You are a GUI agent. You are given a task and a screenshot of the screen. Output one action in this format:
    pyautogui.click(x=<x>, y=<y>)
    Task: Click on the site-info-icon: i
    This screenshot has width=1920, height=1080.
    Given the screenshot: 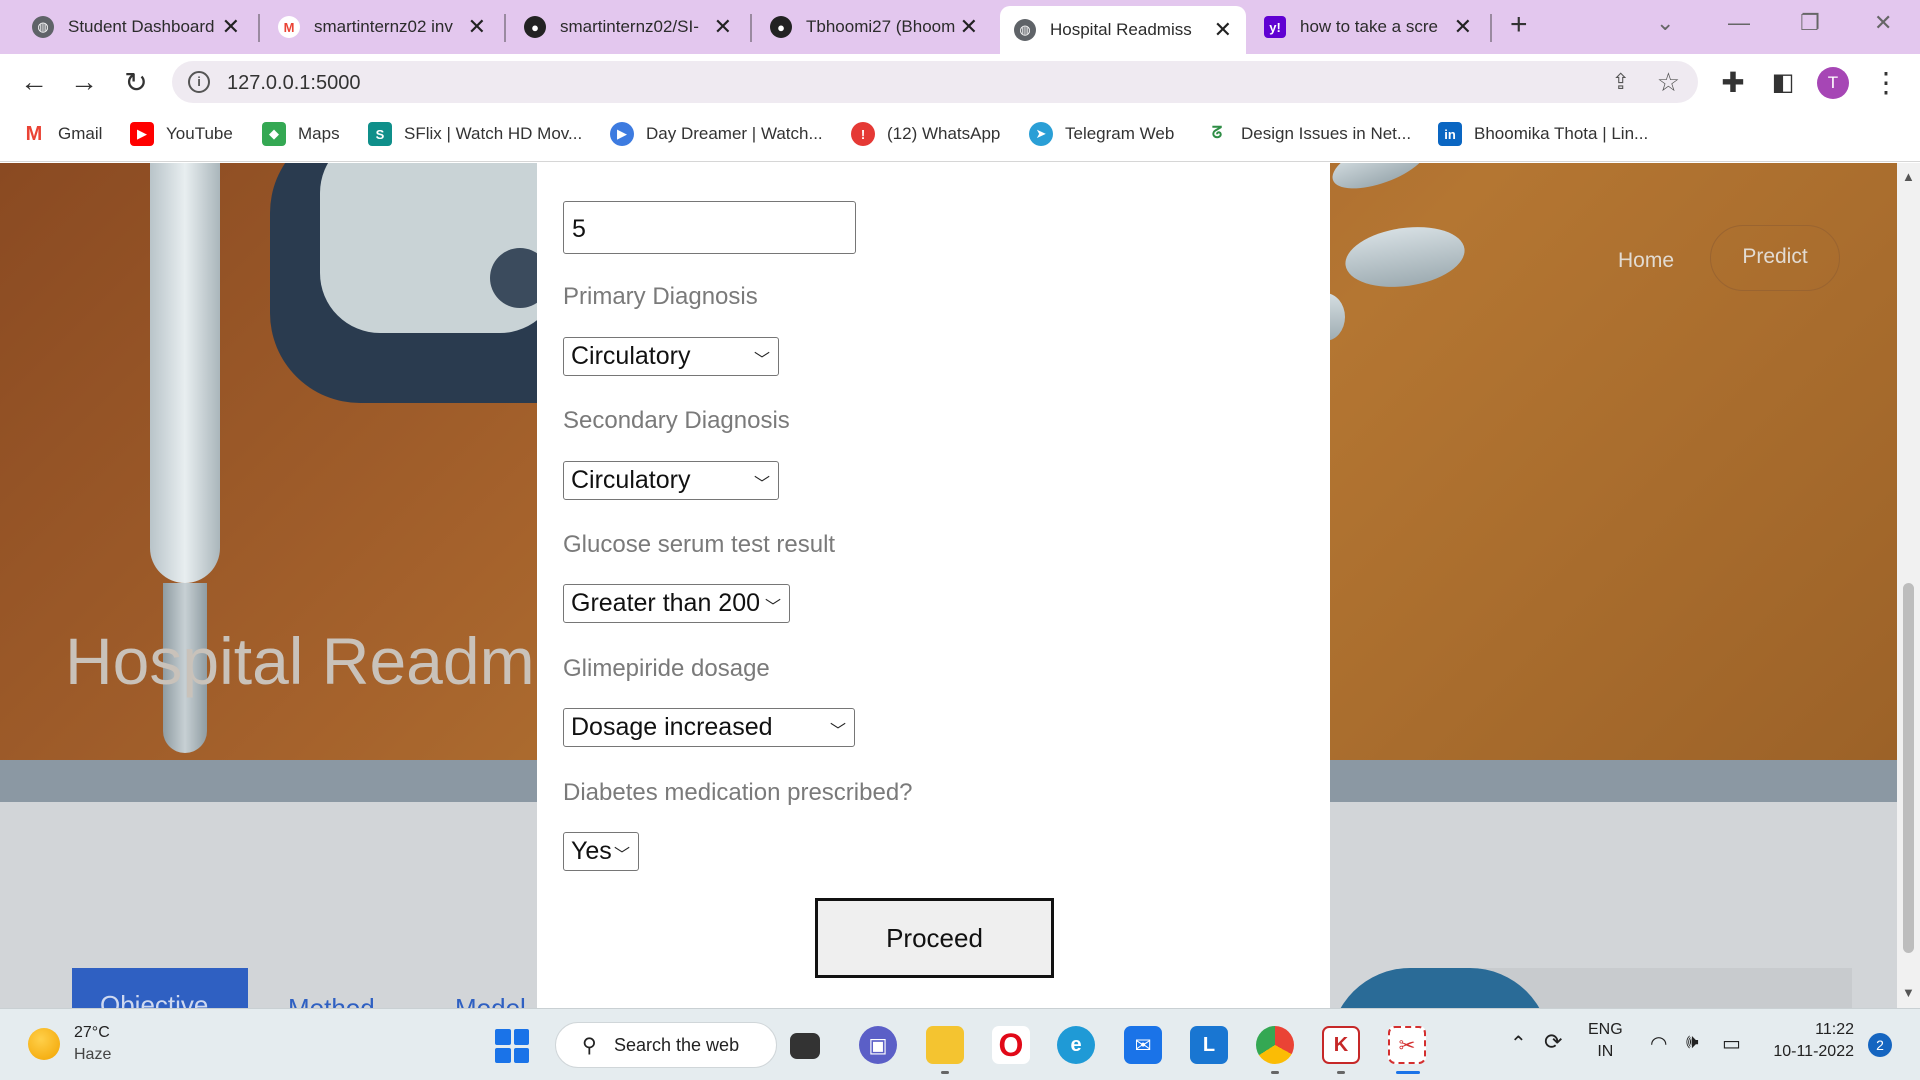 What is the action you would take?
    pyautogui.click(x=199, y=82)
    